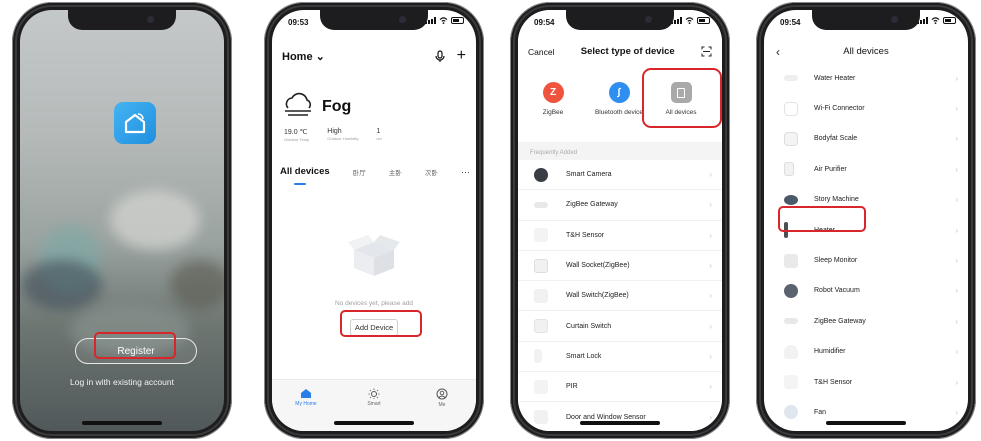 This screenshot has width=981, height=441. Describe the element at coordinates (541, 52) in the screenshot. I see `cancel-button: Cancel` at that location.